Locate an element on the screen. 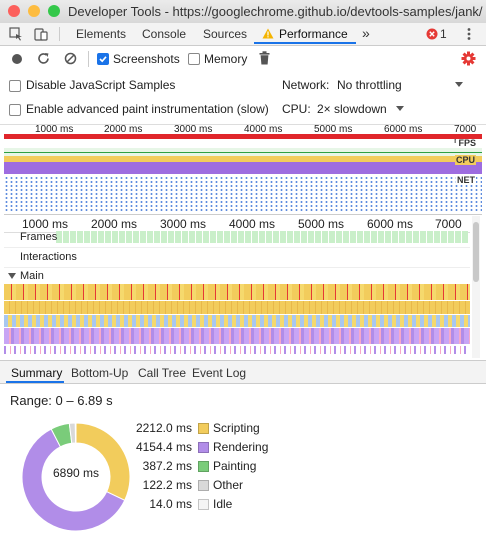 The height and width of the screenshot is (546, 486). ruler-tick: 1000 ms is located at coordinates (45, 224).